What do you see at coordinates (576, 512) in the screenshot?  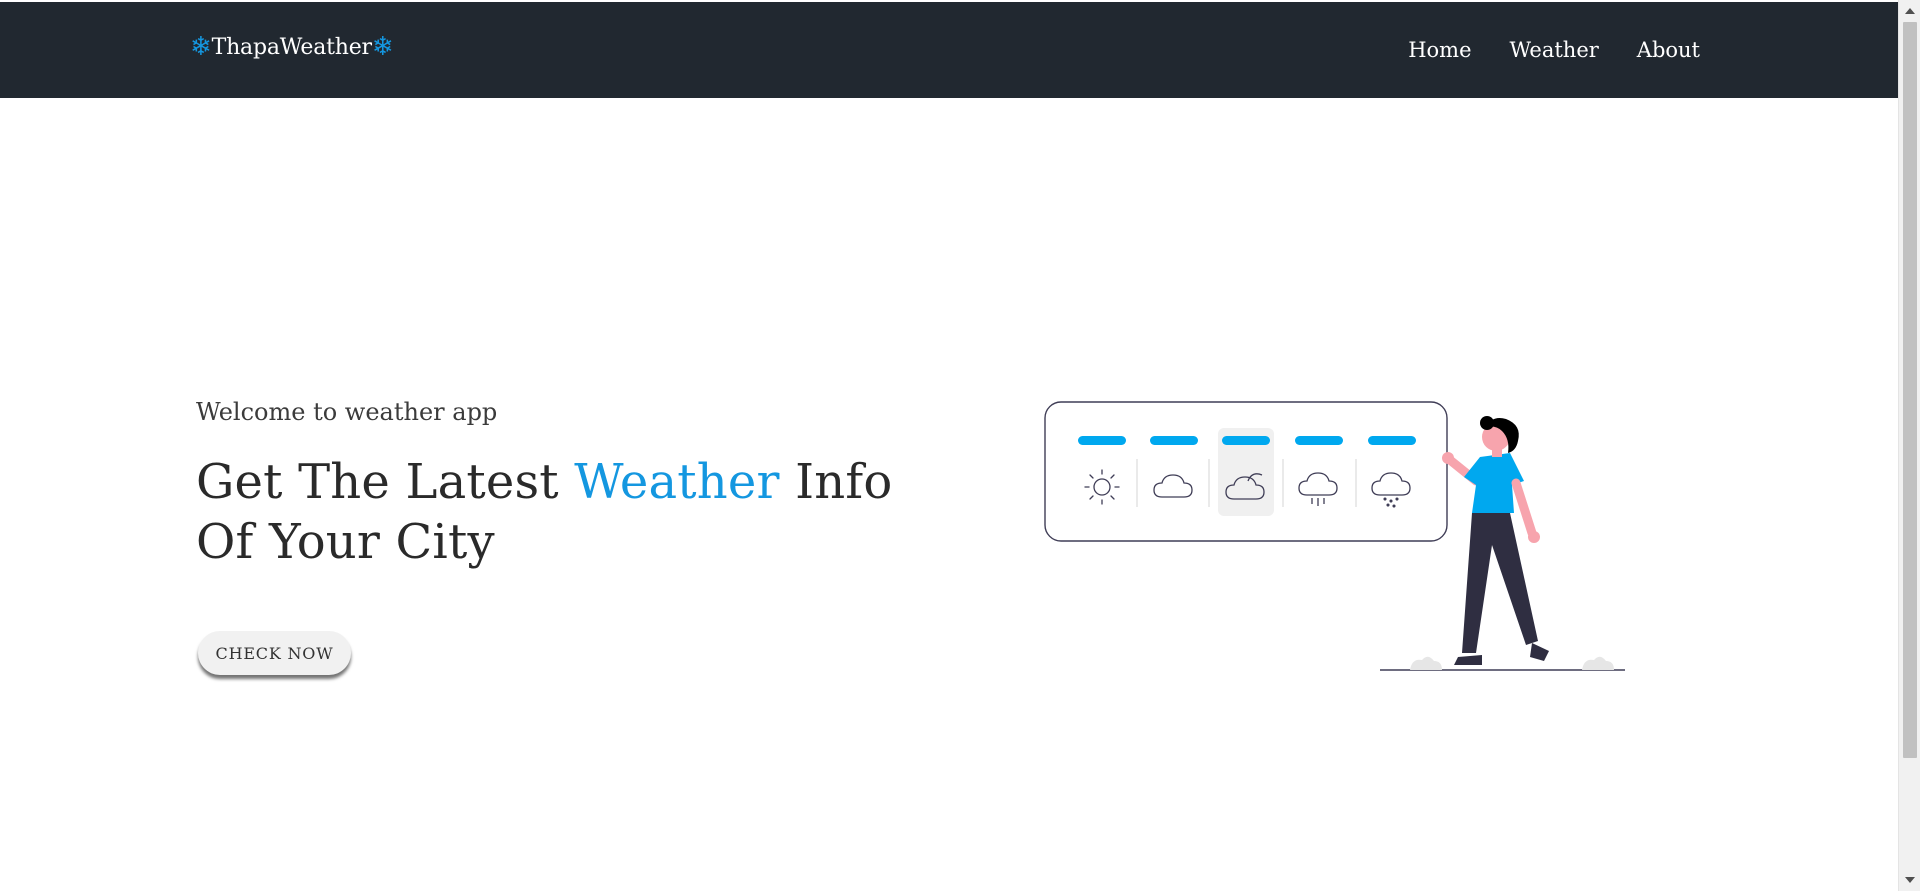 I see `hero-headline: Get The Latest Weather Info Of Your City` at bounding box center [576, 512].